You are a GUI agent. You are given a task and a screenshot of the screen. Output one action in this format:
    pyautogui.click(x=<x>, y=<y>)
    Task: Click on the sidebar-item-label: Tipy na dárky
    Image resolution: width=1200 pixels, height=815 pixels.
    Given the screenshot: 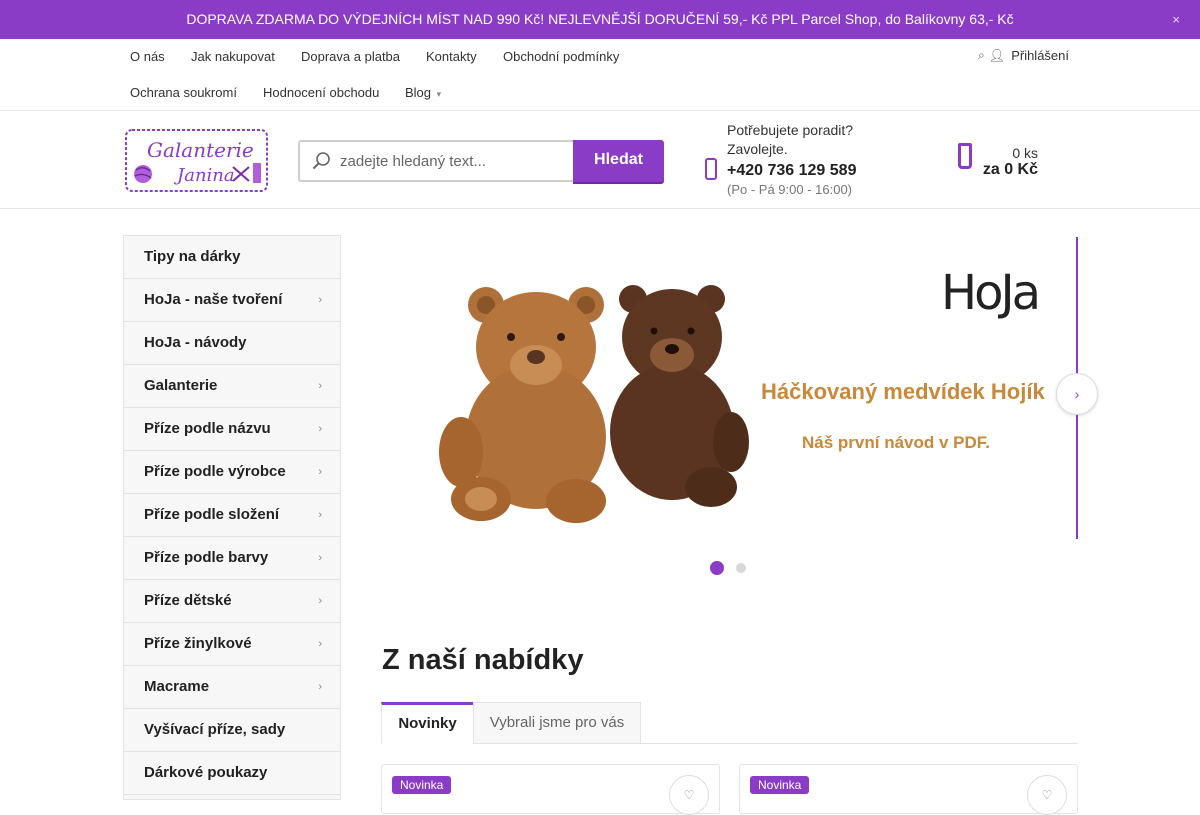 What is the action you would take?
    pyautogui.click(x=192, y=256)
    